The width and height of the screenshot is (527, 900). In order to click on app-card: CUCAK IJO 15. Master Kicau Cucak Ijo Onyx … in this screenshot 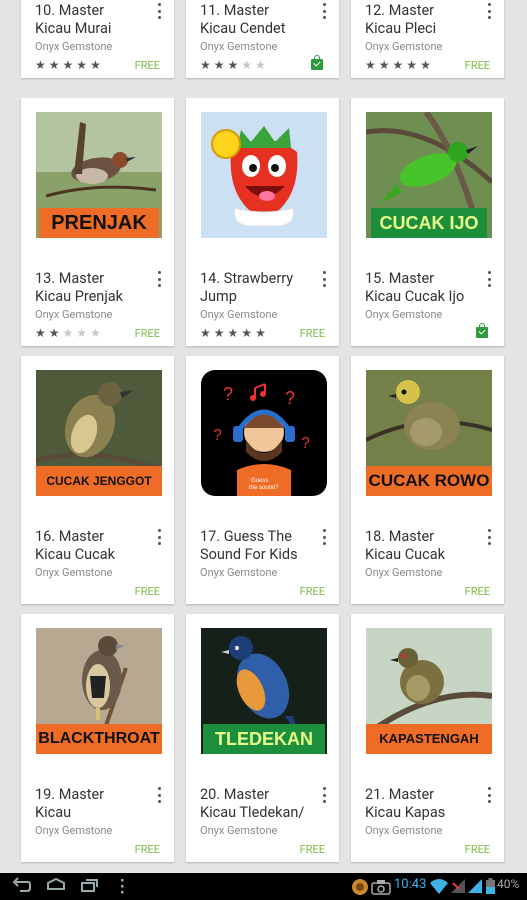, I will do `click(427, 222)`.